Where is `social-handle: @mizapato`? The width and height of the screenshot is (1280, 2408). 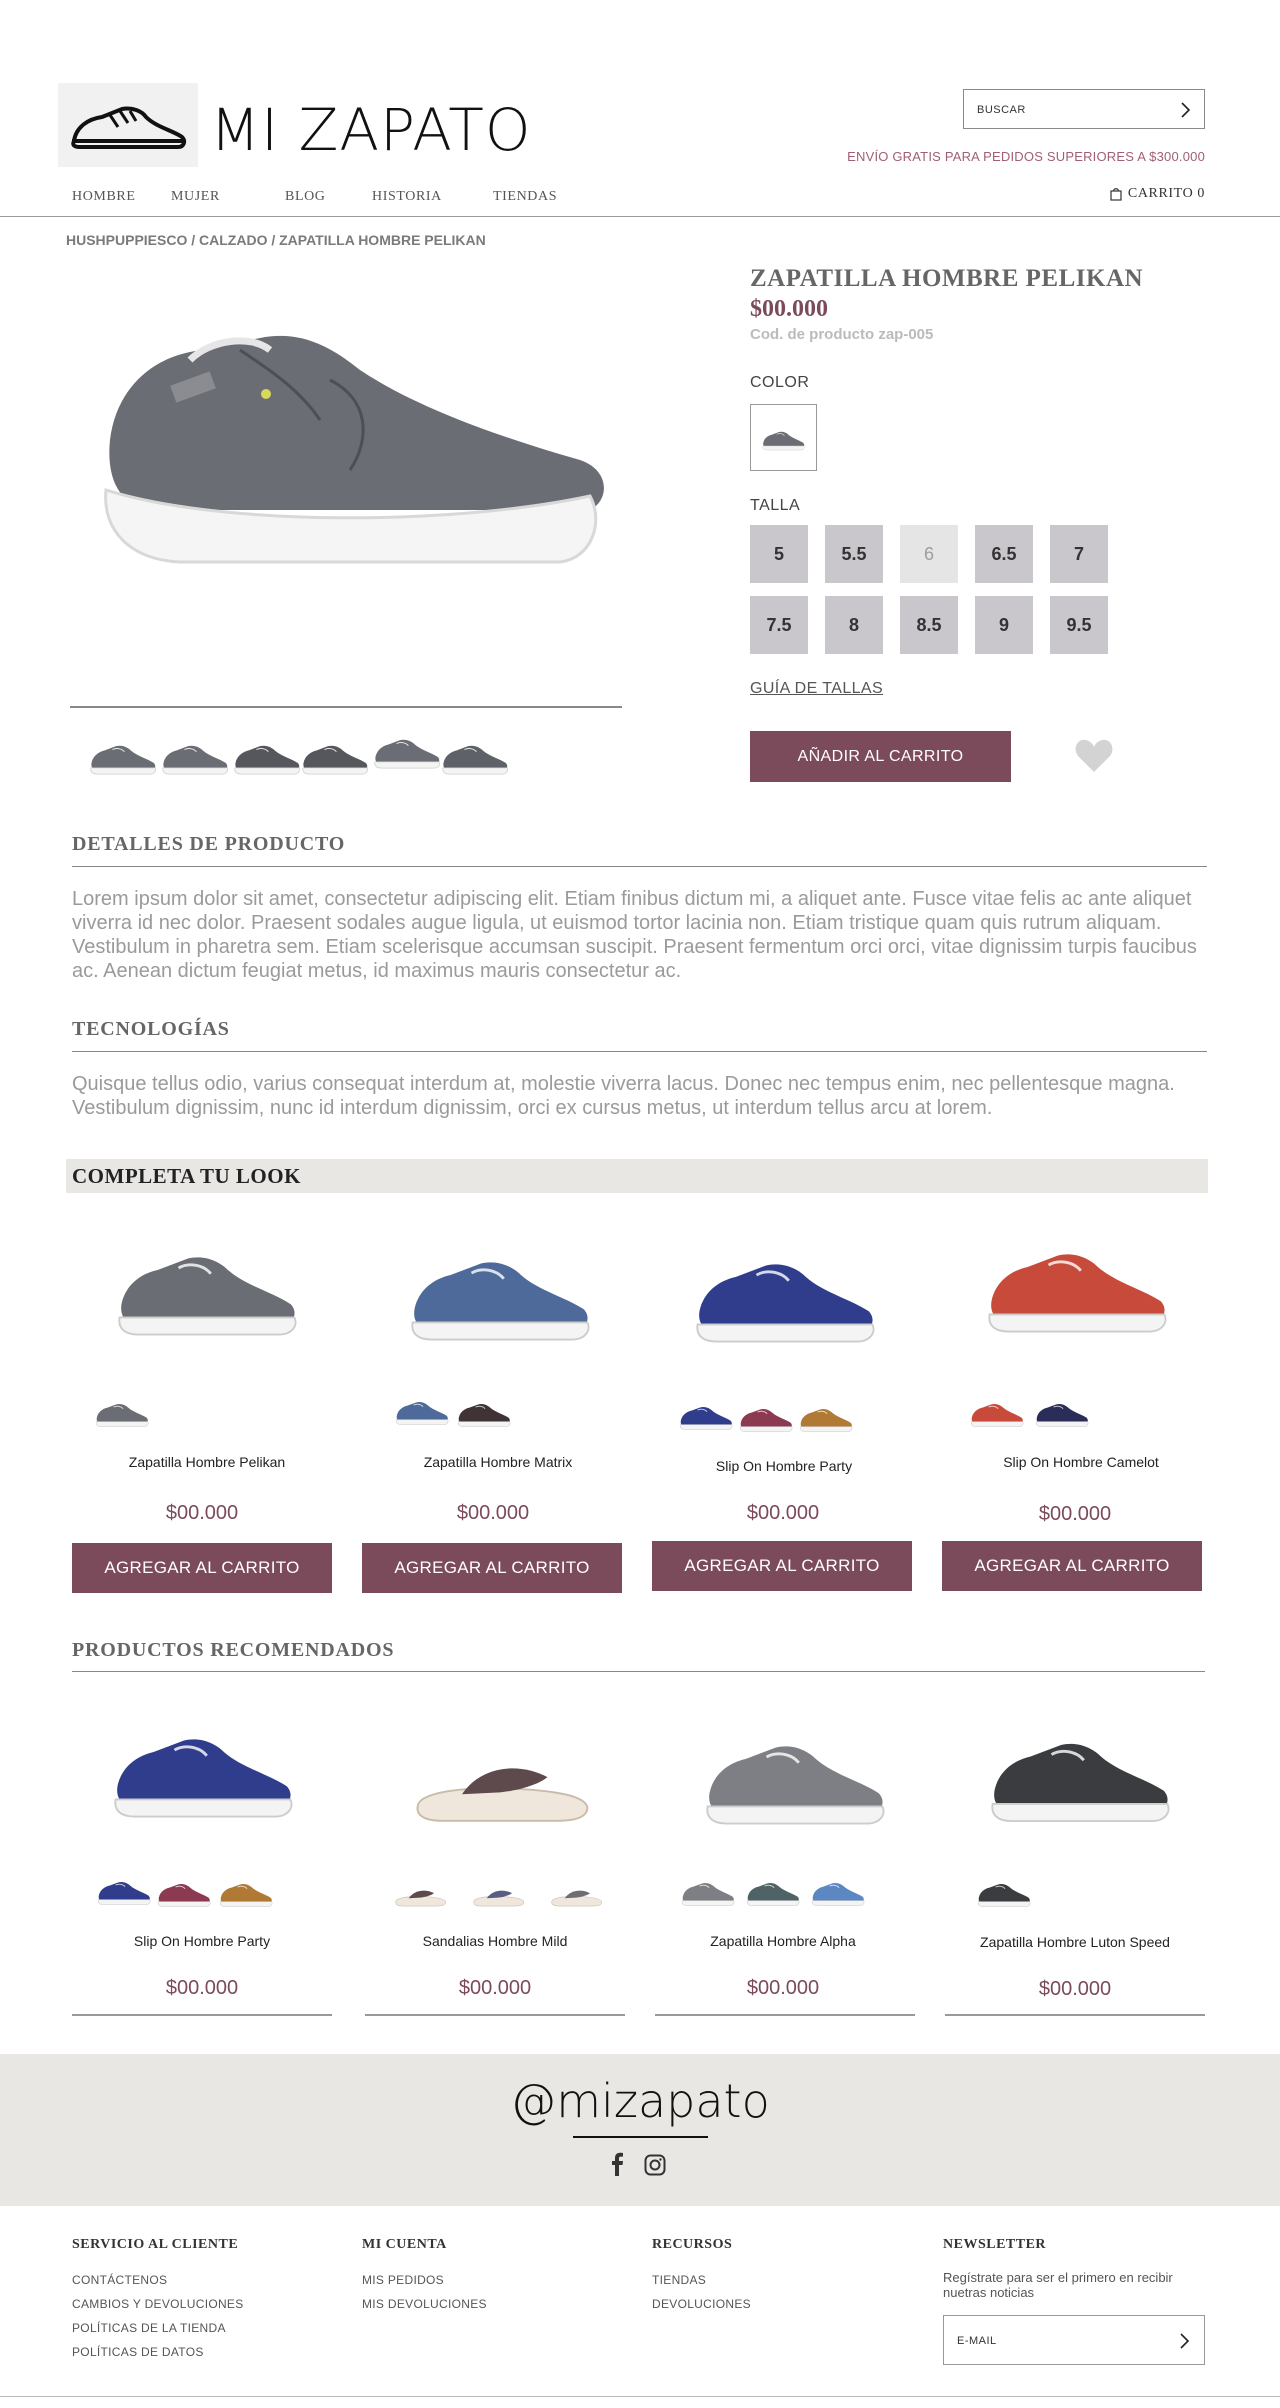
social-handle: @mizapato is located at coordinates (640, 2101).